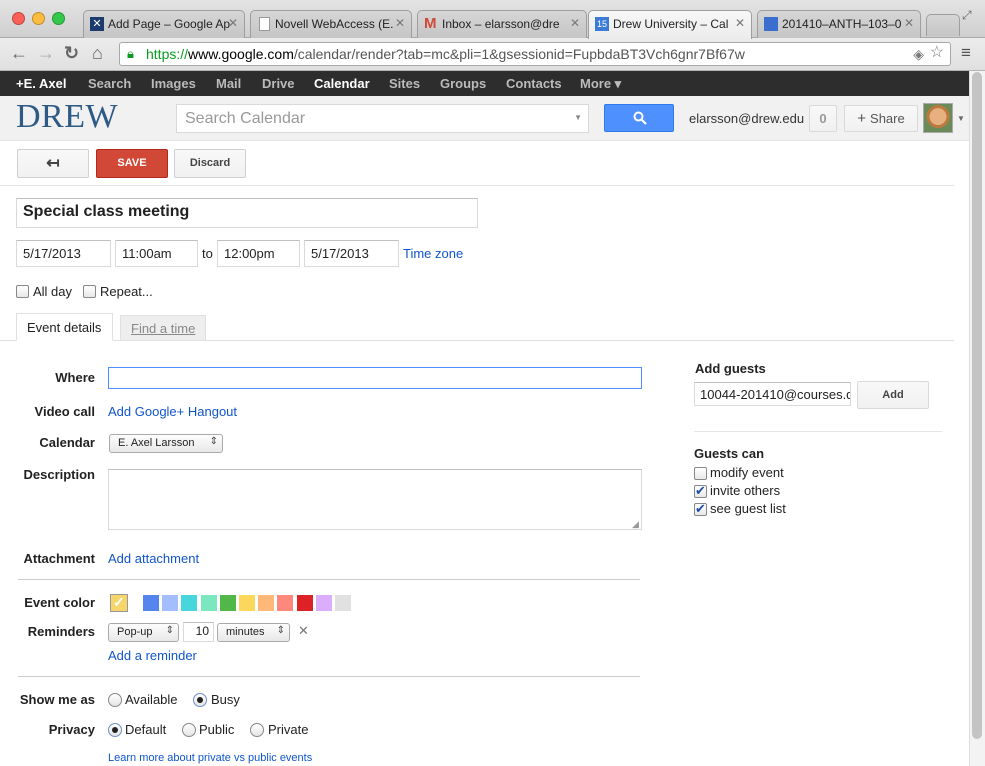  Describe the element at coordinates (41, 83) in the screenshot. I see `gbar-profile: +E. Axel` at that location.